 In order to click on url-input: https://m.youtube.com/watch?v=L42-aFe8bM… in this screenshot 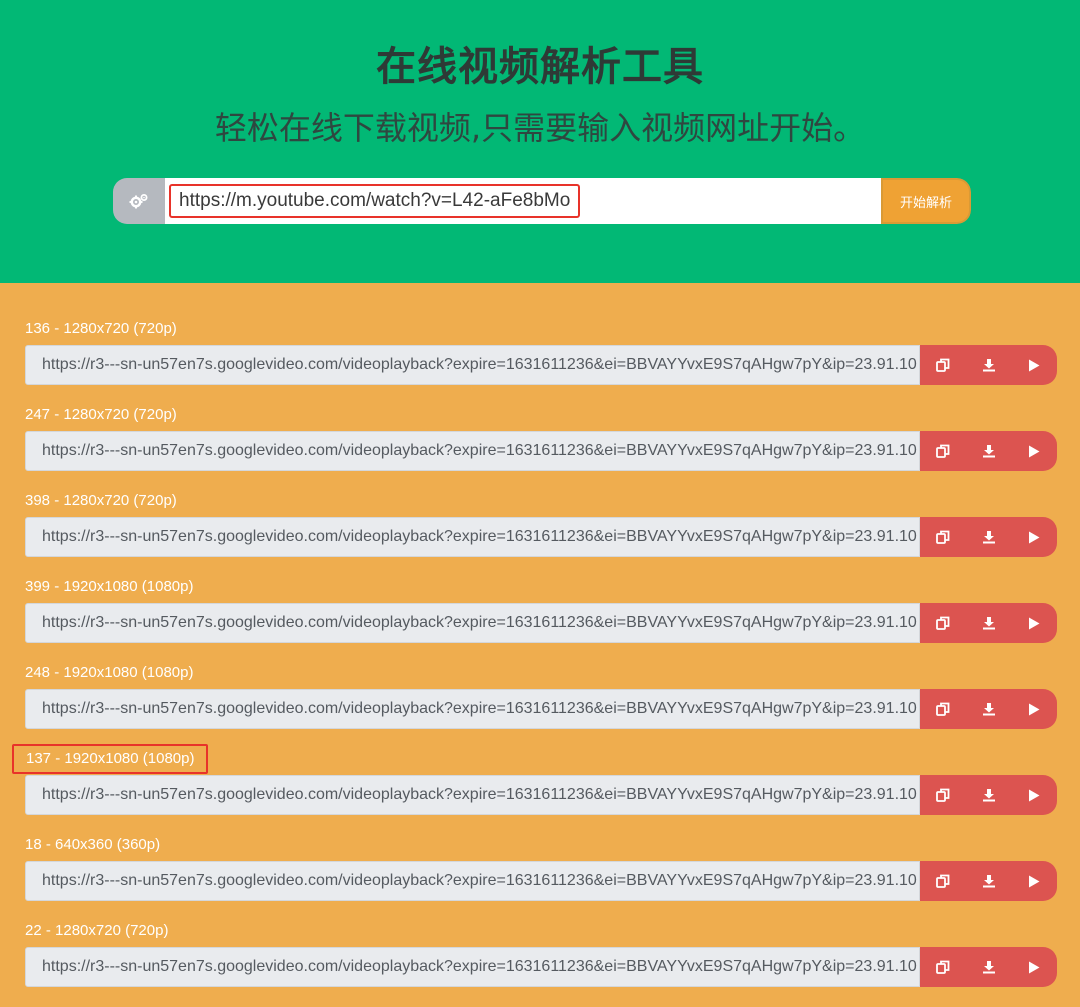, I will do `click(523, 201)`.